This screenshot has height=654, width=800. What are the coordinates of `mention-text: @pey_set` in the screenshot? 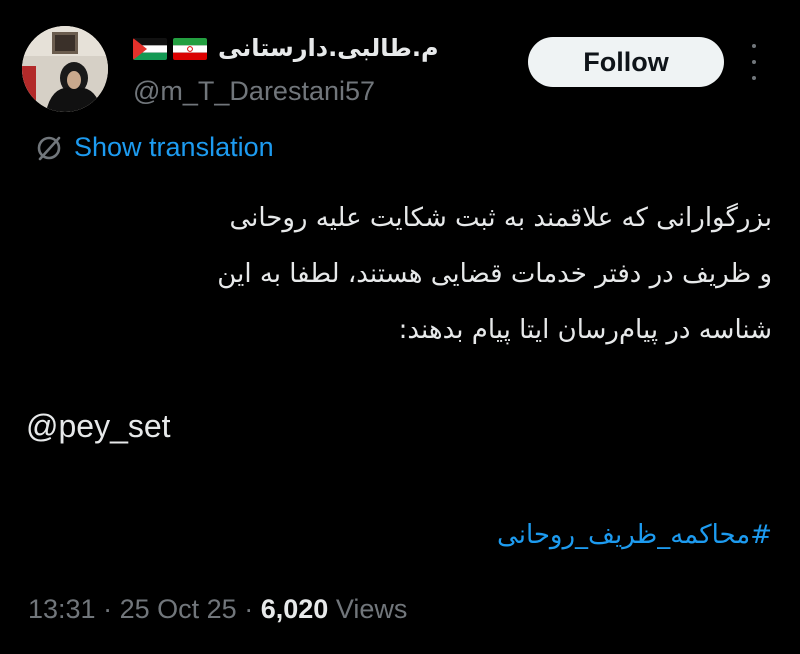 It's located at (98, 426).